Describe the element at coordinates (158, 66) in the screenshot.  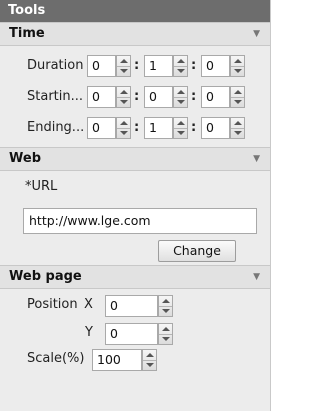
I see `duration-minutes-field: 1` at that location.